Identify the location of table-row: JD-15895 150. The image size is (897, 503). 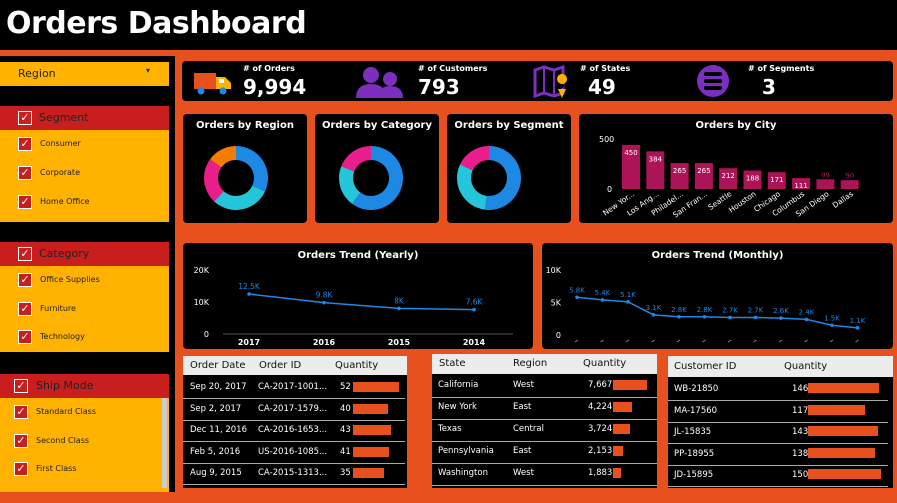
(780, 476).